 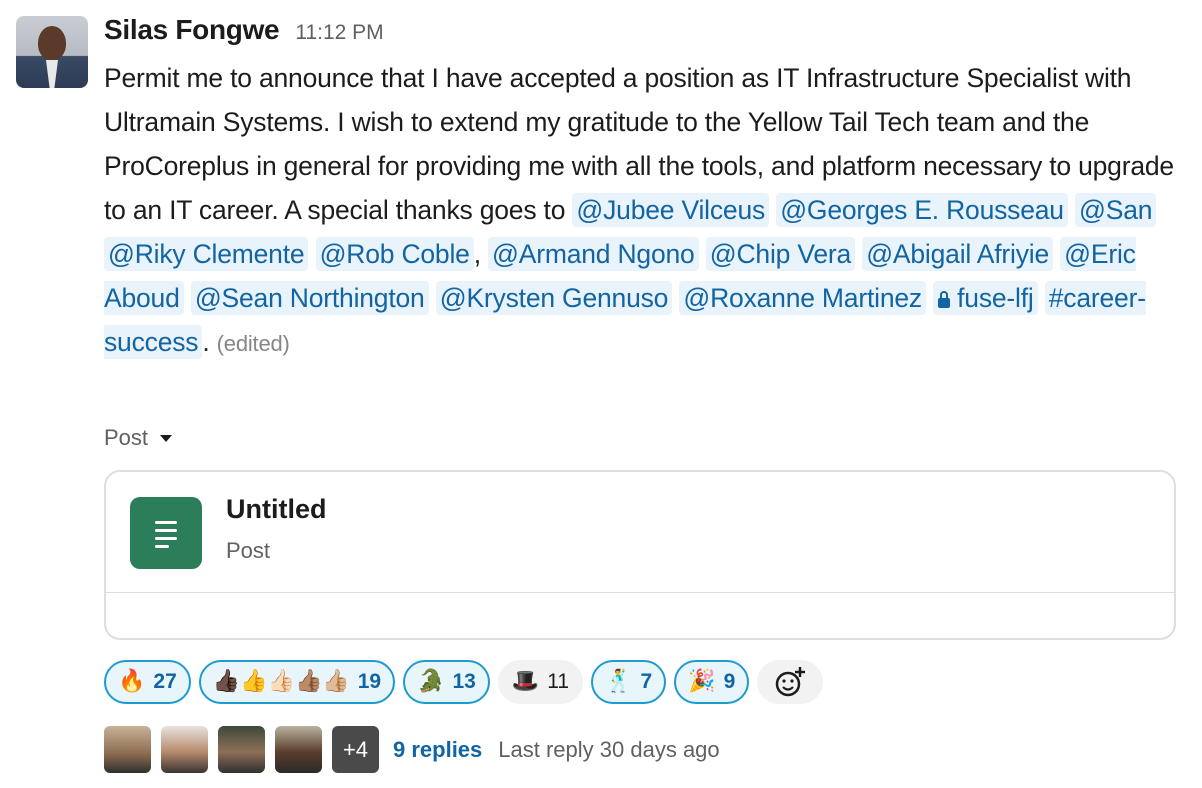 I want to click on reaction-redhat: 🎩 11, so click(x=540, y=682).